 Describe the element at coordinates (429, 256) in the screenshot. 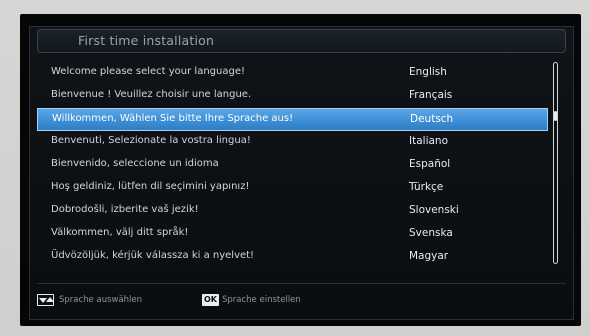

I see `language-name: Magyar` at that location.